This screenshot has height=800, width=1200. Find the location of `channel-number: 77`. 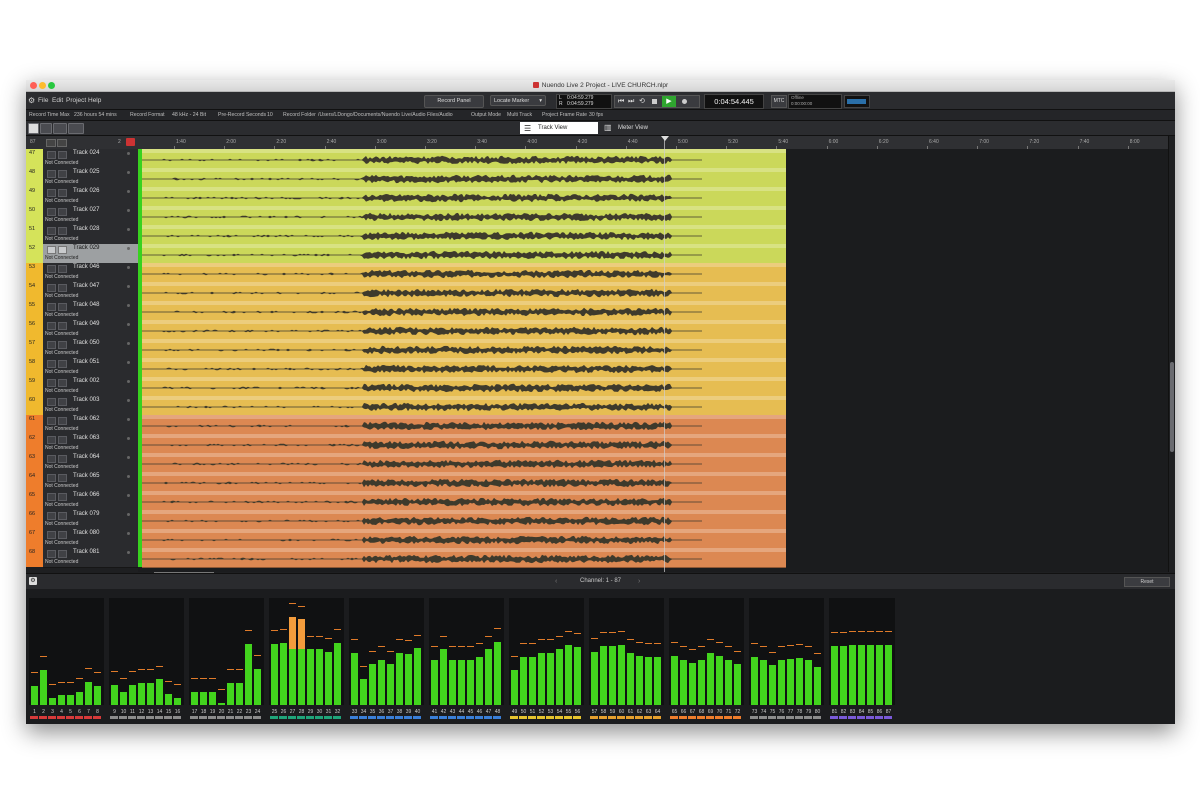

channel-number: 77 is located at coordinates (790, 712).